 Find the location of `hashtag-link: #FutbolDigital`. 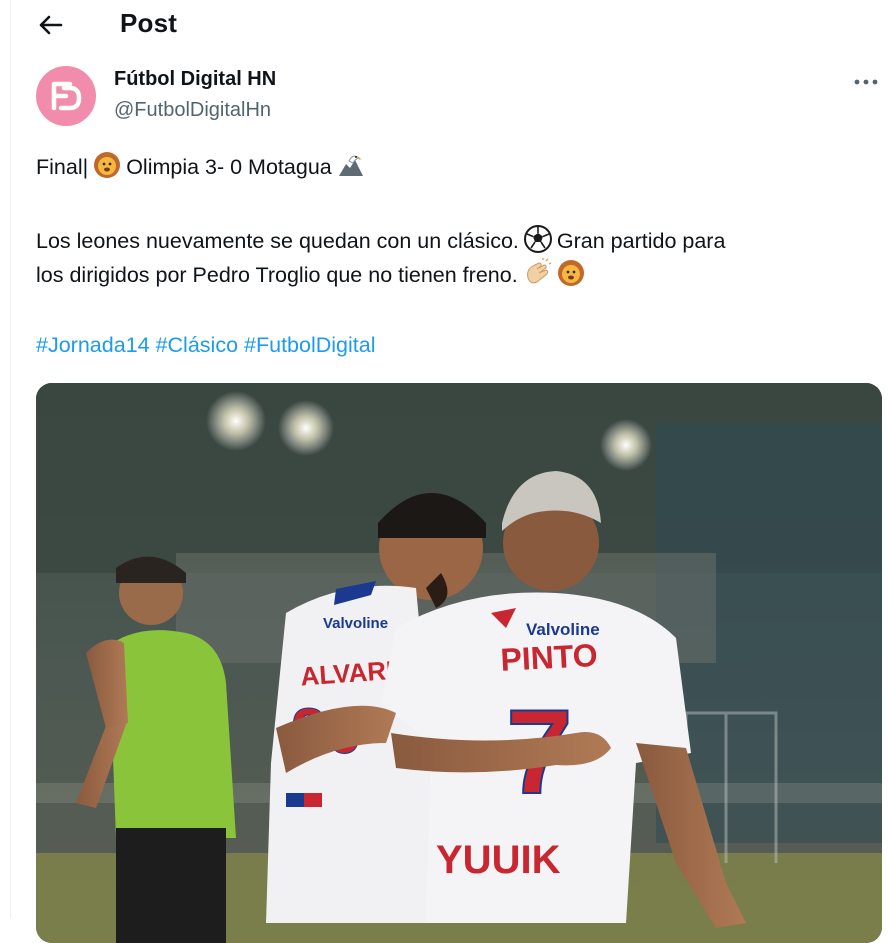

hashtag-link: #FutbolDigital is located at coordinates (309, 345).